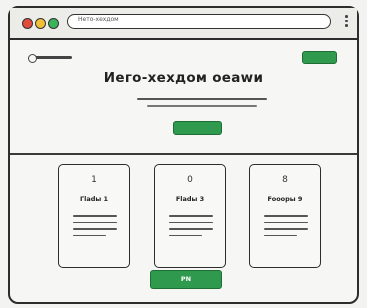 This screenshot has width=367, height=308. I want to click on hero-title: Иего-хехдом оеаwи, so click(183, 78).